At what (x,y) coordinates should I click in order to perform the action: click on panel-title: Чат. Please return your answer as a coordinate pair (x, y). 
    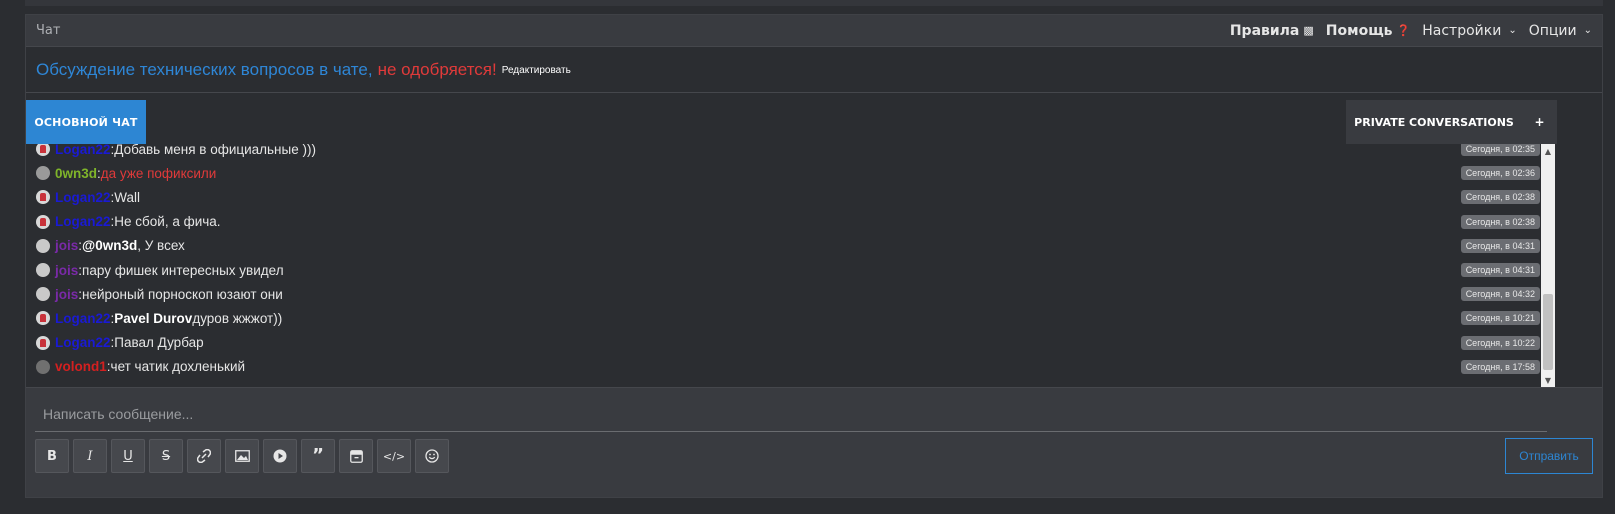
    Looking at the image, I should click on (48, 30).